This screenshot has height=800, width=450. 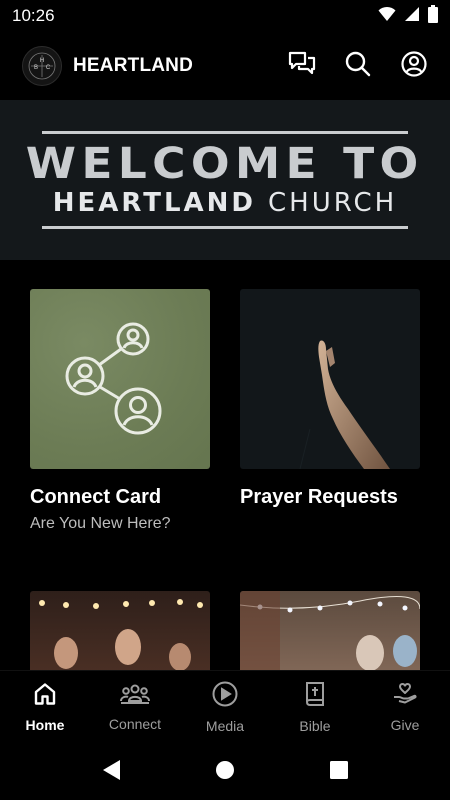 I want to click on banner-top-rule, so click(x=225, y=132).